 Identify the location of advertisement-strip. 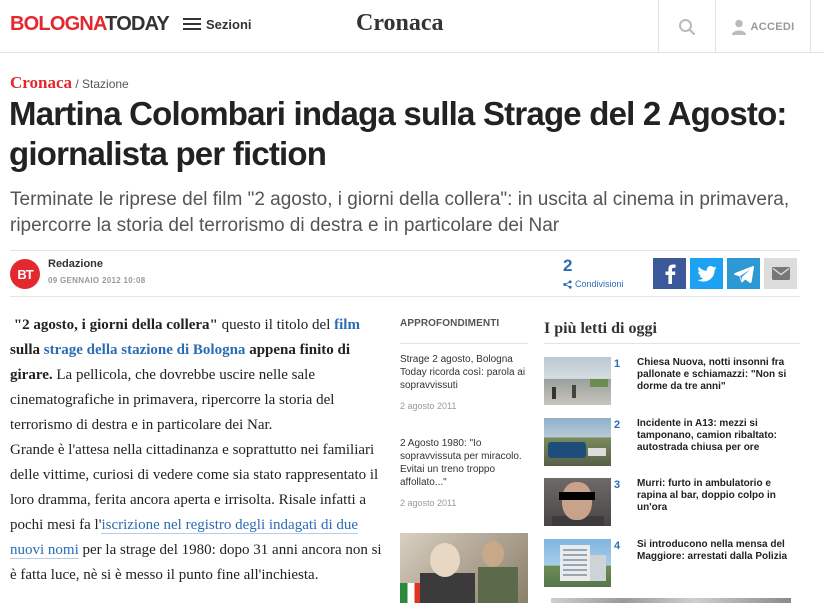
(671, 600).